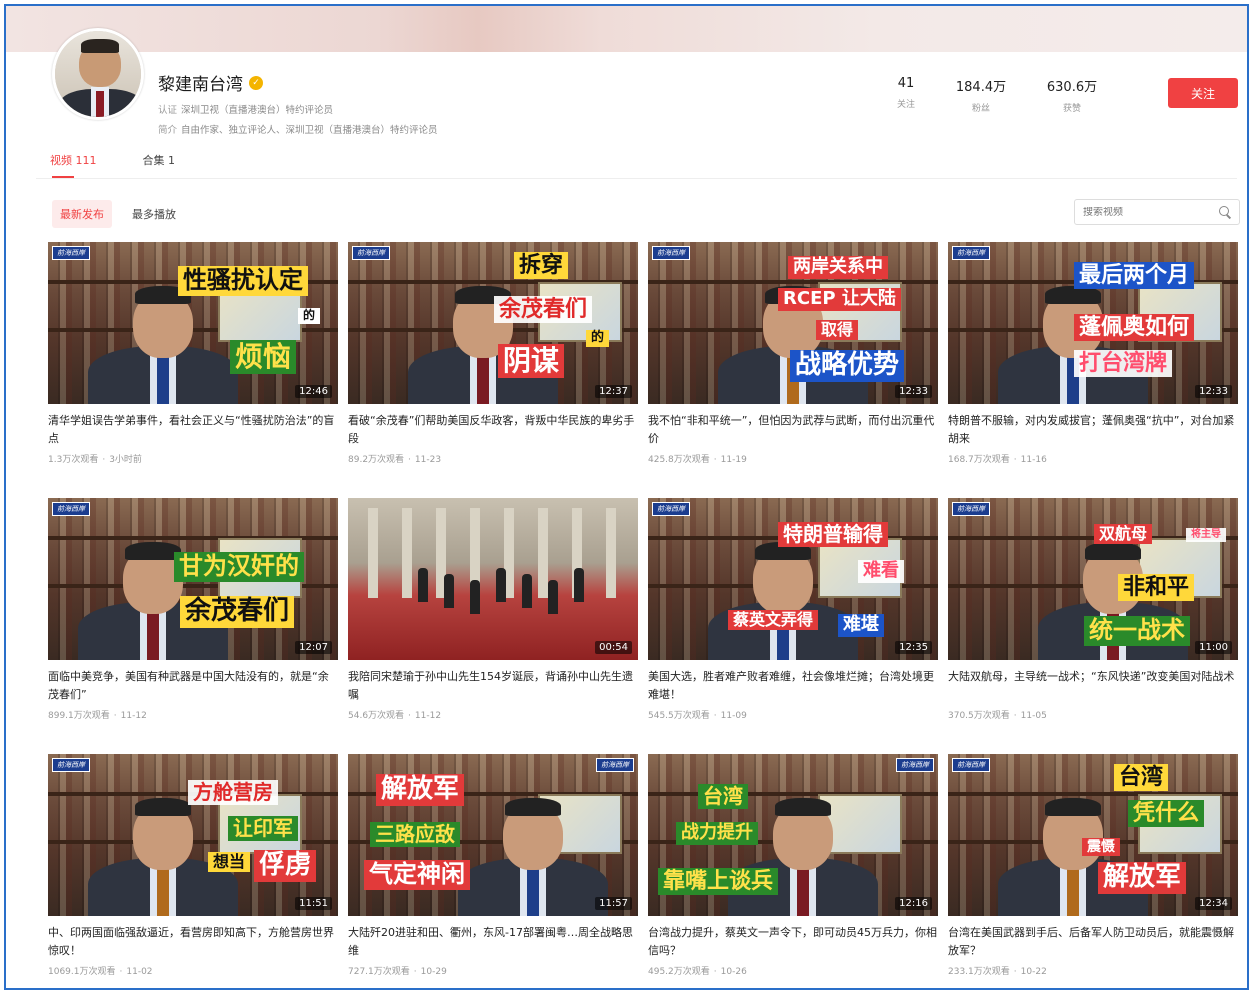  I want to click on video-thumbnail: 前海西岸 双航母 将主导 非和平 统一战术 11:00, so click(1093, 579).